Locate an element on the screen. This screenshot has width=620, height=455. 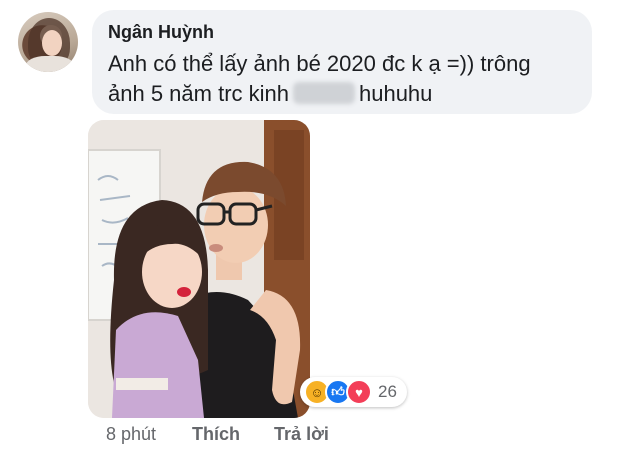
comment-author: Ngân Huỳnh is located at coordinates (342, 32).